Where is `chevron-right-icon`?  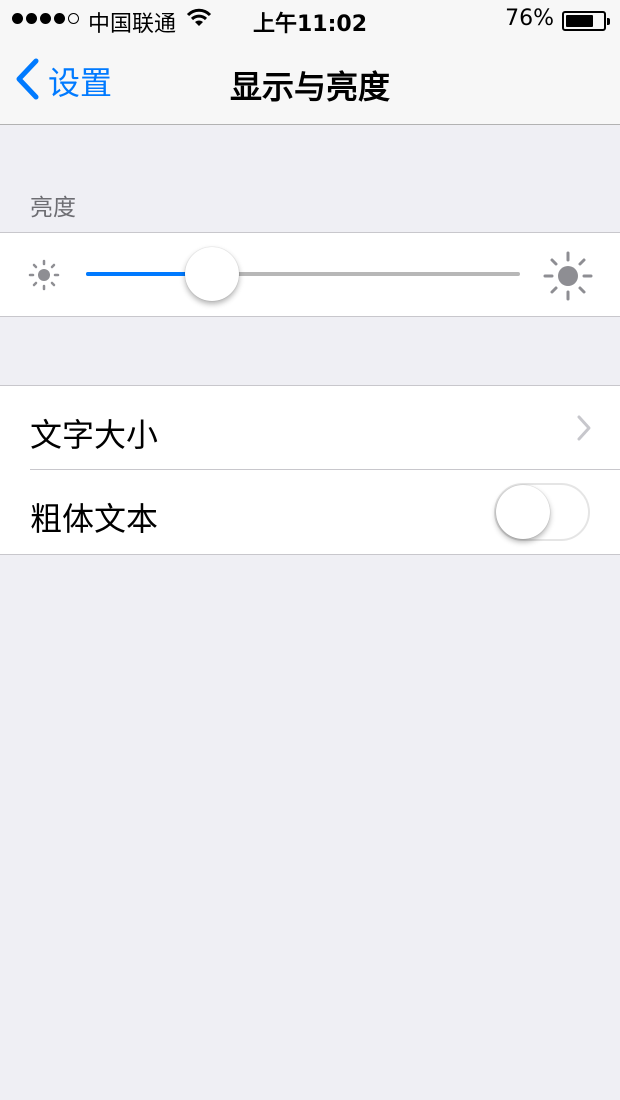 chevron-right-icon is located at coordinates (584, 430).